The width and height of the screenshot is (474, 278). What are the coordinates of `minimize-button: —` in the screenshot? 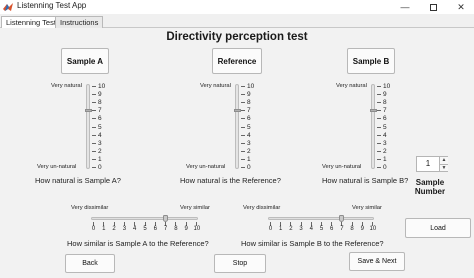 It's located at (405, 7).